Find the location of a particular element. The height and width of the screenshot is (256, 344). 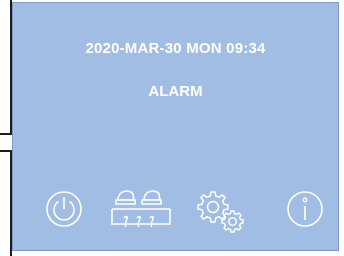

status-label: ALARM is located at coordinates (175, 91).